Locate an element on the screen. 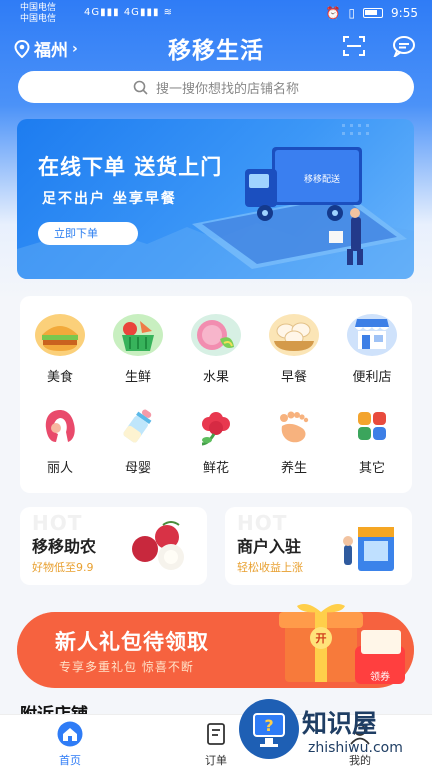  order-now-button: 立即下单 is located at coordinates (88, 233).